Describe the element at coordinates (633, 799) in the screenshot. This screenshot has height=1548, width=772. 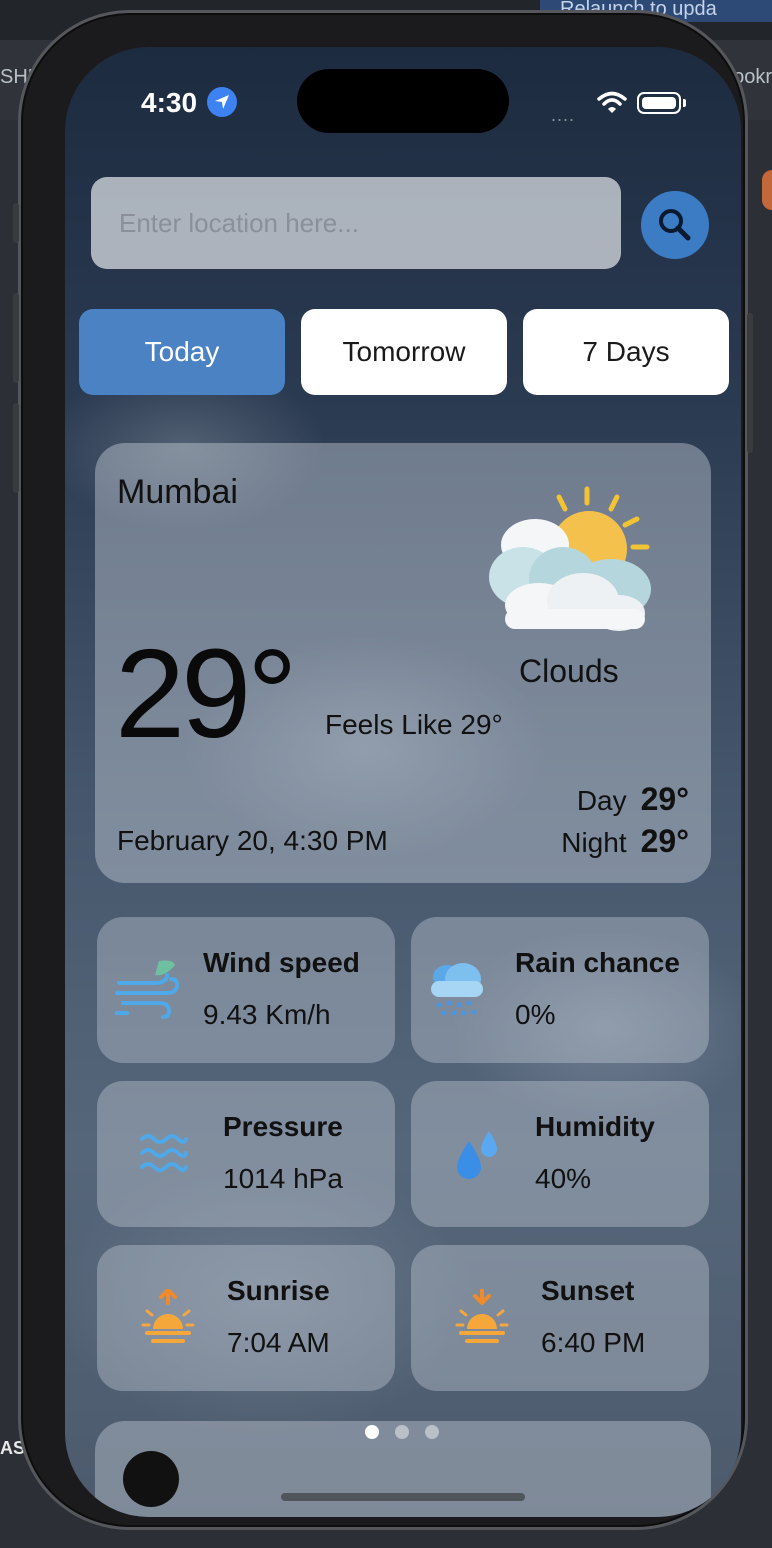
I see `day-temp-row: Day 29°` at that location.